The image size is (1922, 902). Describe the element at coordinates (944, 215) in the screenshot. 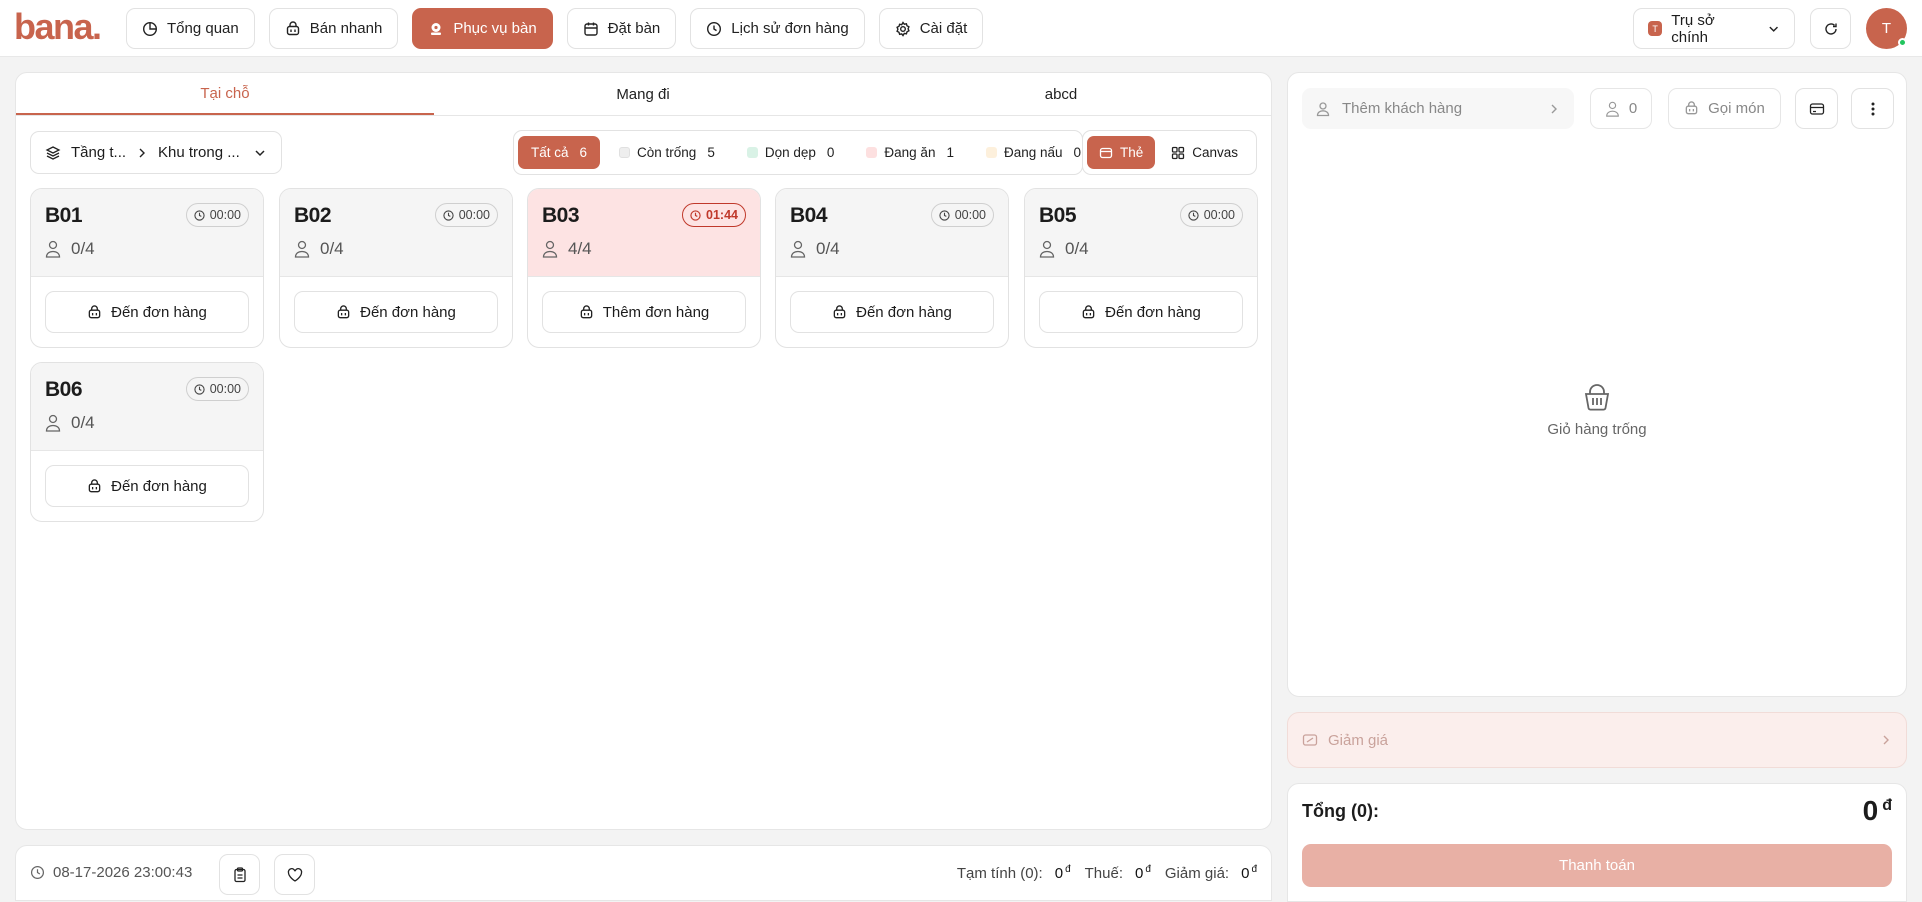

I see `clock-icon` at that location.